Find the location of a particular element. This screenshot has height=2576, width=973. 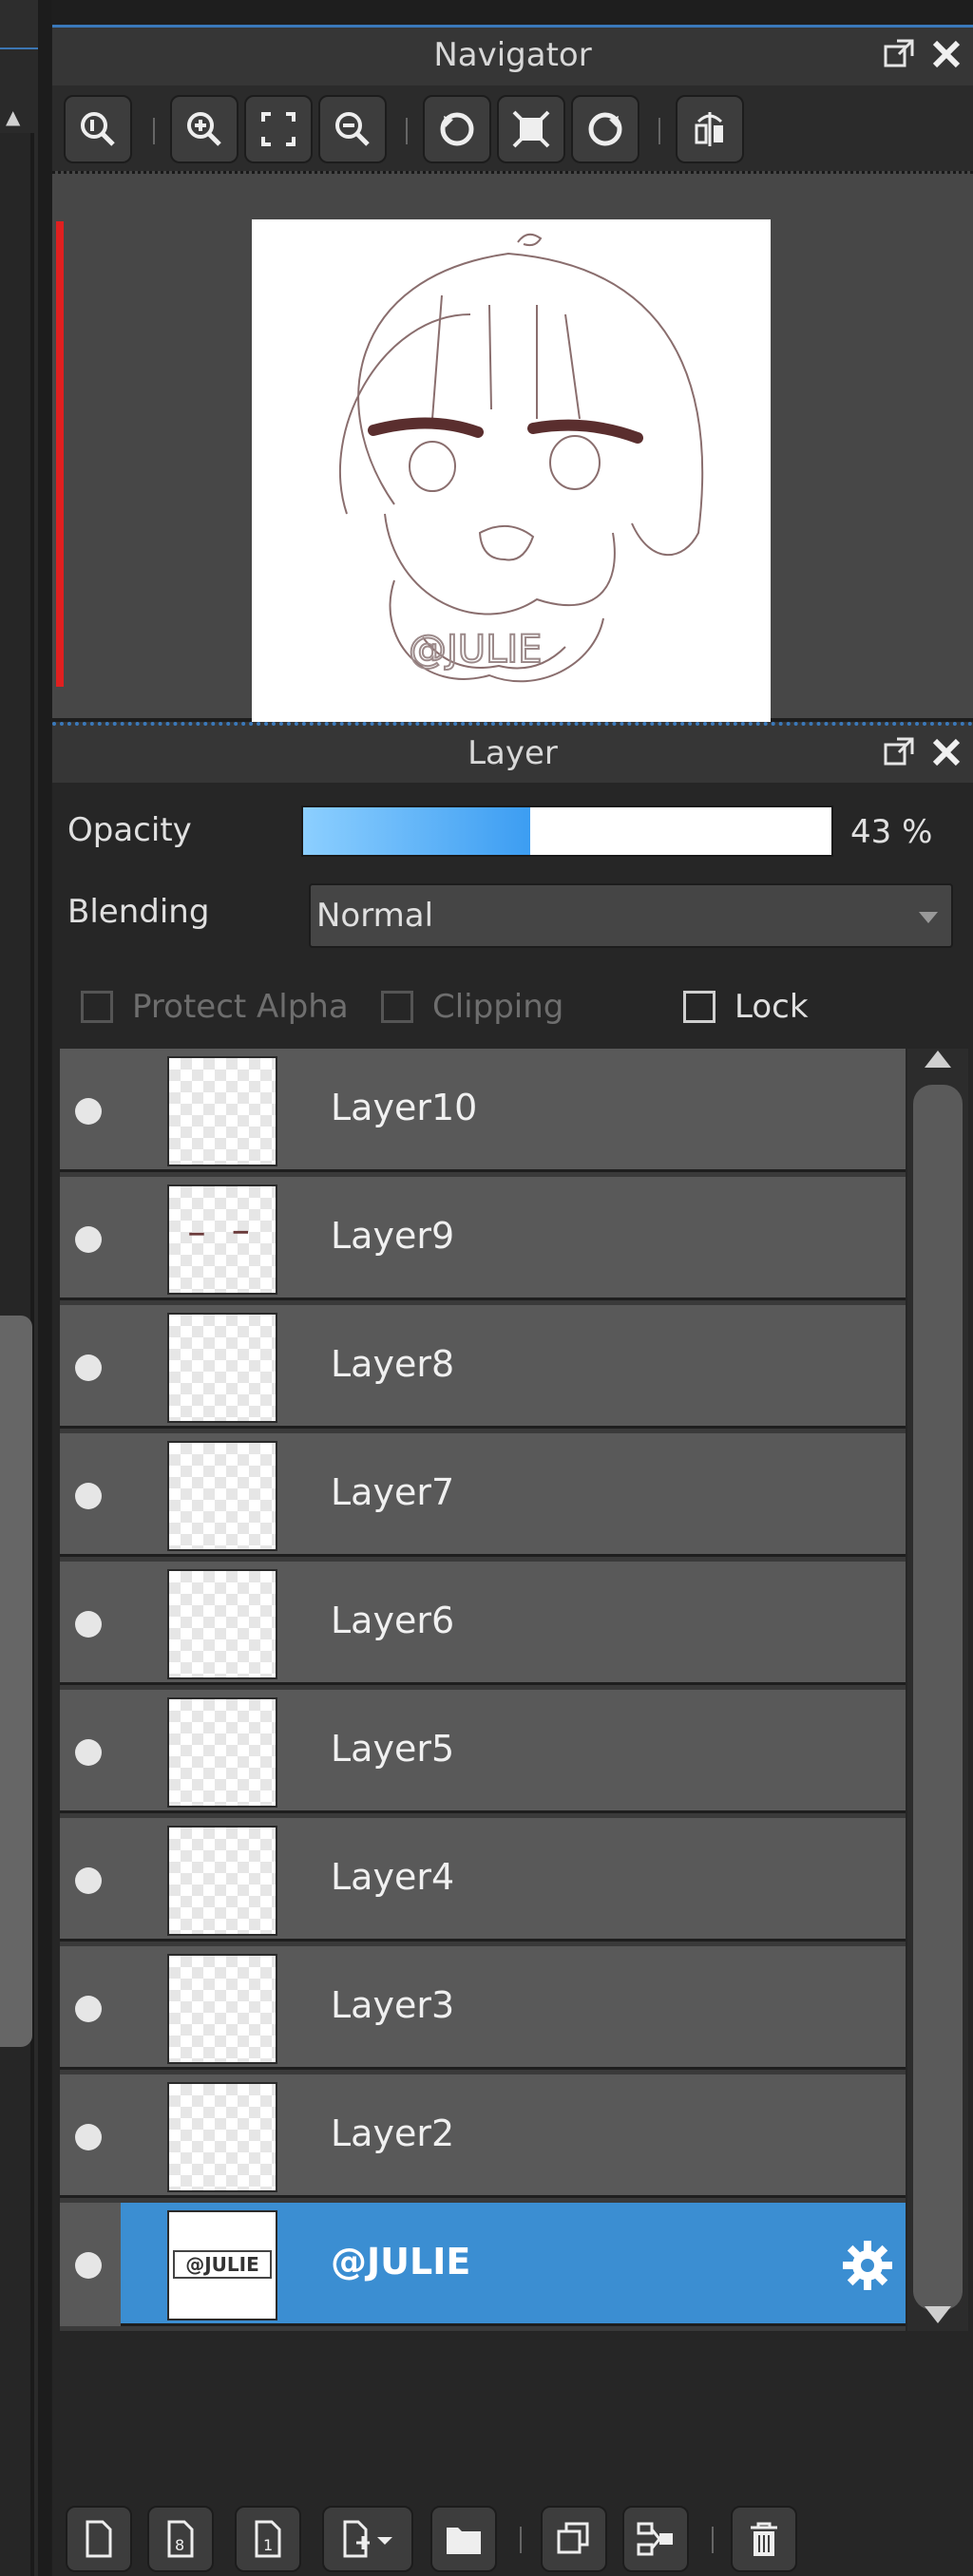

gear-icon is located at coordinates (867, 2265).